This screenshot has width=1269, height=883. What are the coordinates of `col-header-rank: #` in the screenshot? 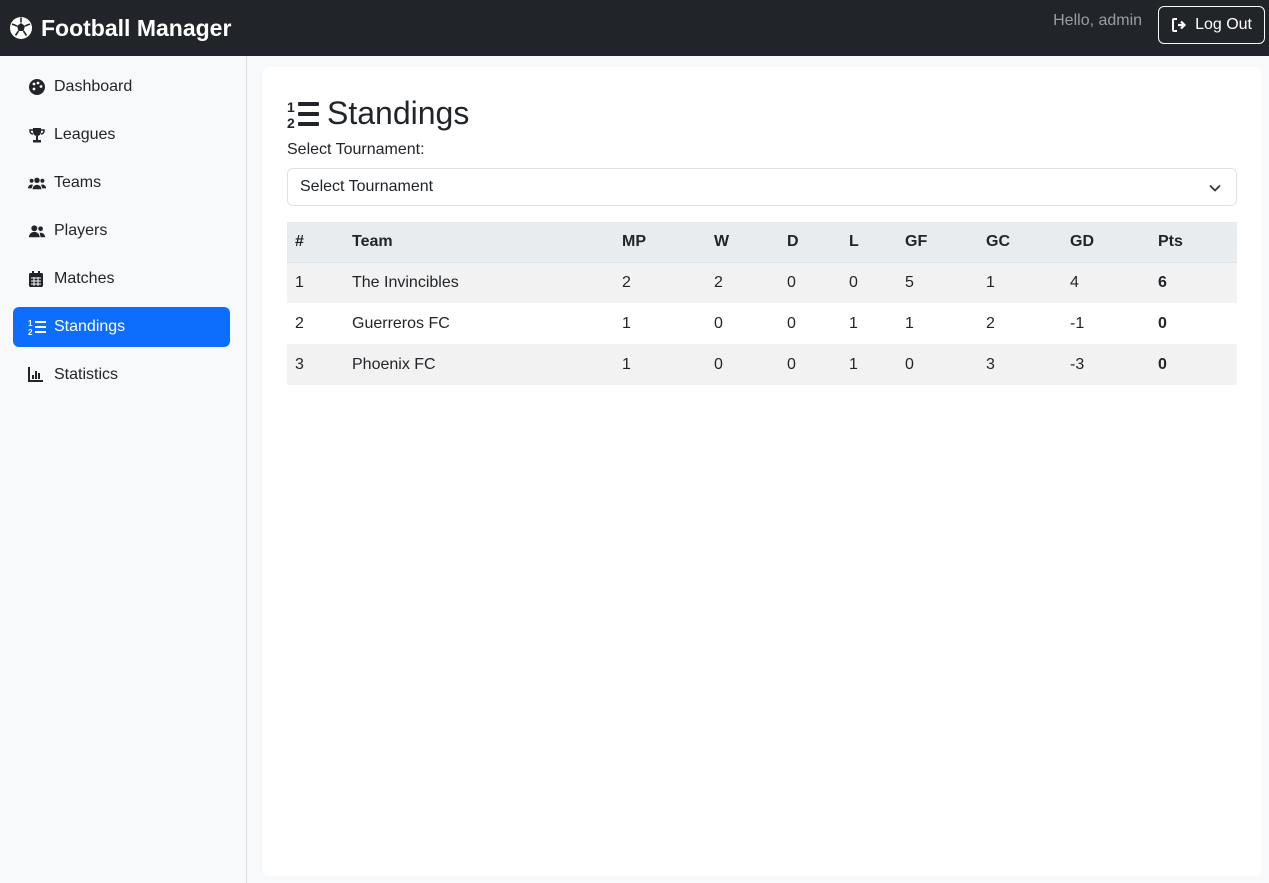 It's located at (299, 241).